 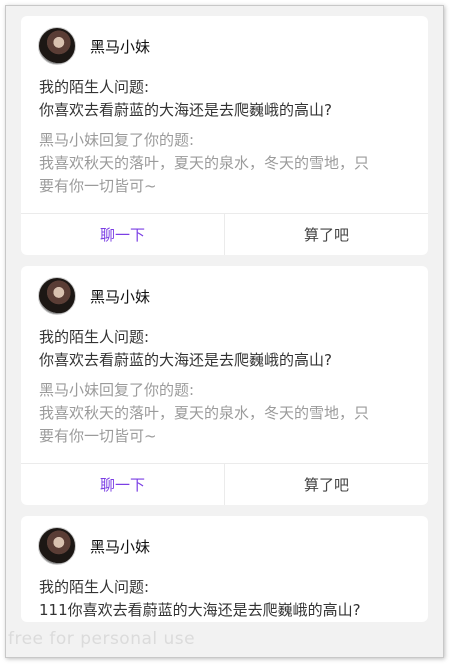 What do you see at coordinates (200, 610) in the screenshot?
I see `question-text: 111你喜欢去看蔚蓝的大海还是去爬巍峨的高山?` at bounding box center [200, 610].